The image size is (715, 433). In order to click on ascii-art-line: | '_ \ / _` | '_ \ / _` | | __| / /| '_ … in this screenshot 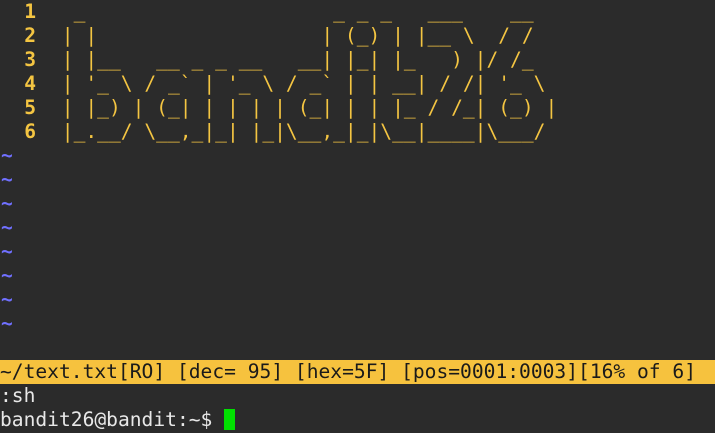, I will do `click(298, 83)`.